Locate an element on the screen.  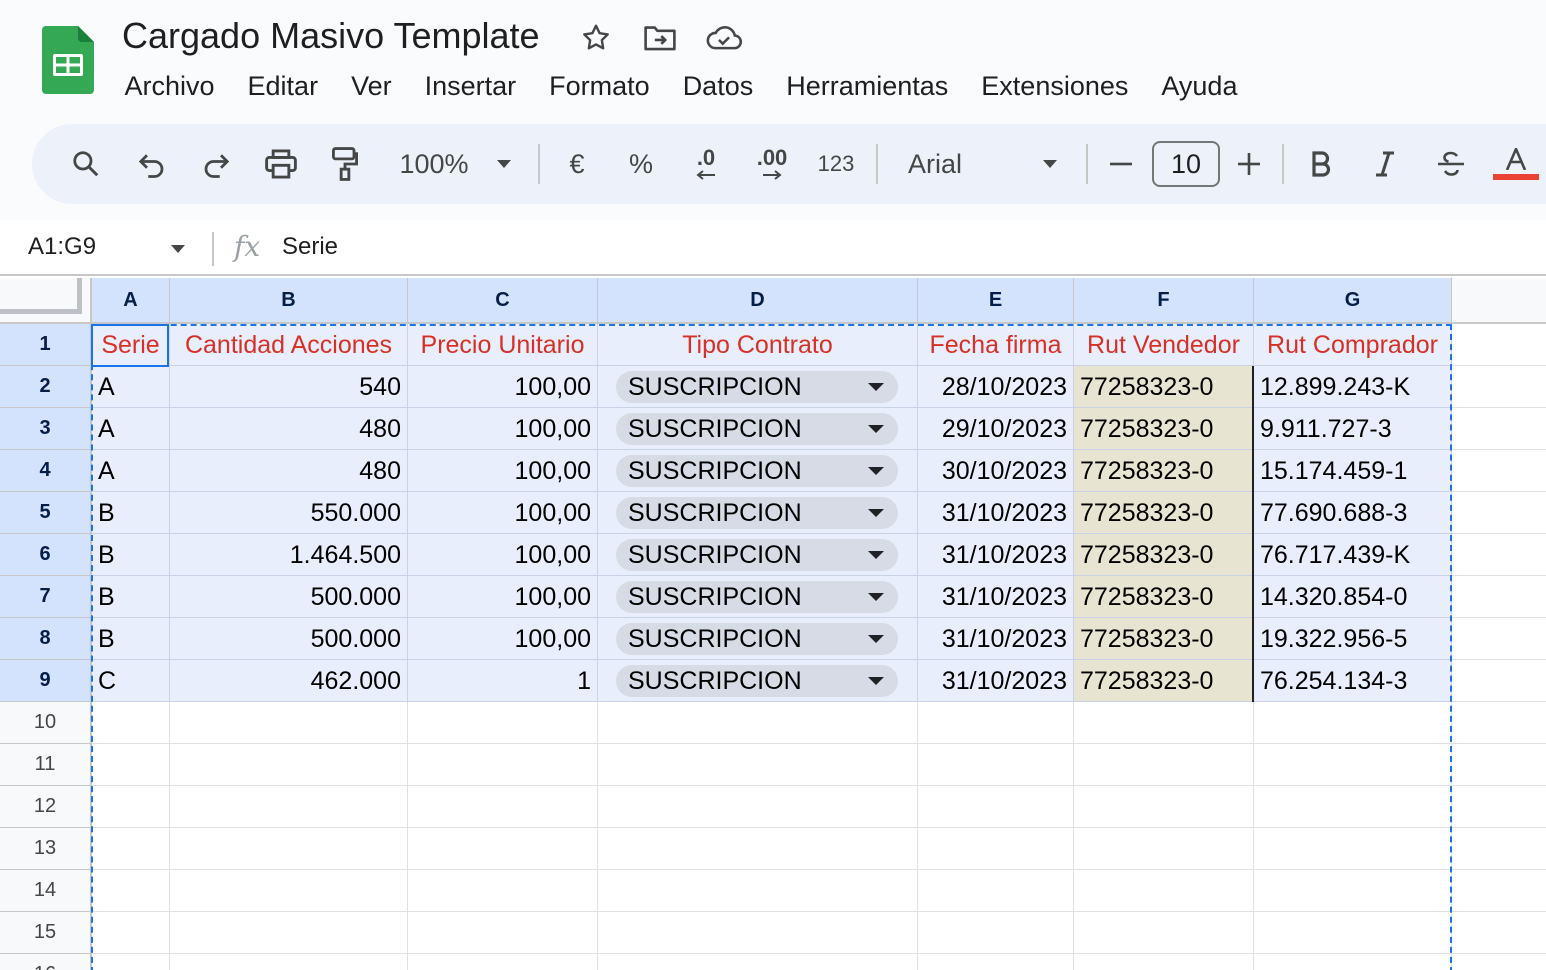
cell-f7: 77258323-0 is located at coordinates (1164, 597).